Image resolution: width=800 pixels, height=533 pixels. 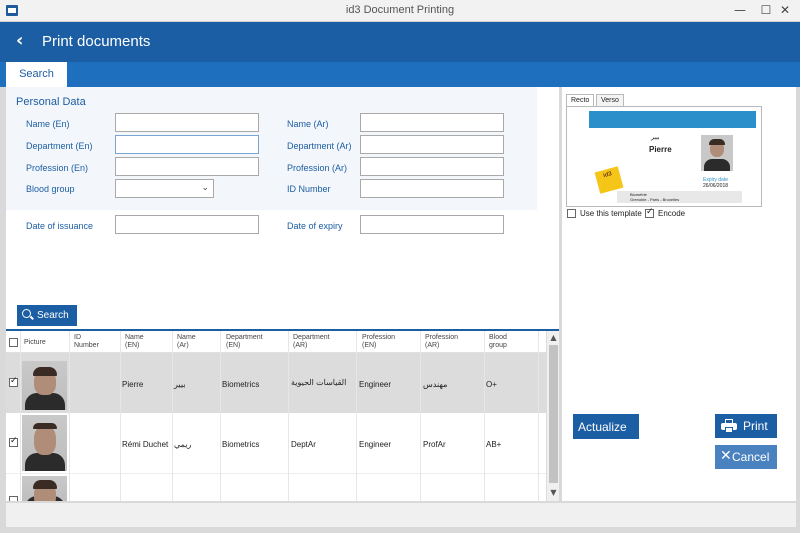 What do you see at coordinates (35, 342) in the screenshot?
I see `header-picture: Picture` at bounding box center [35, 342].